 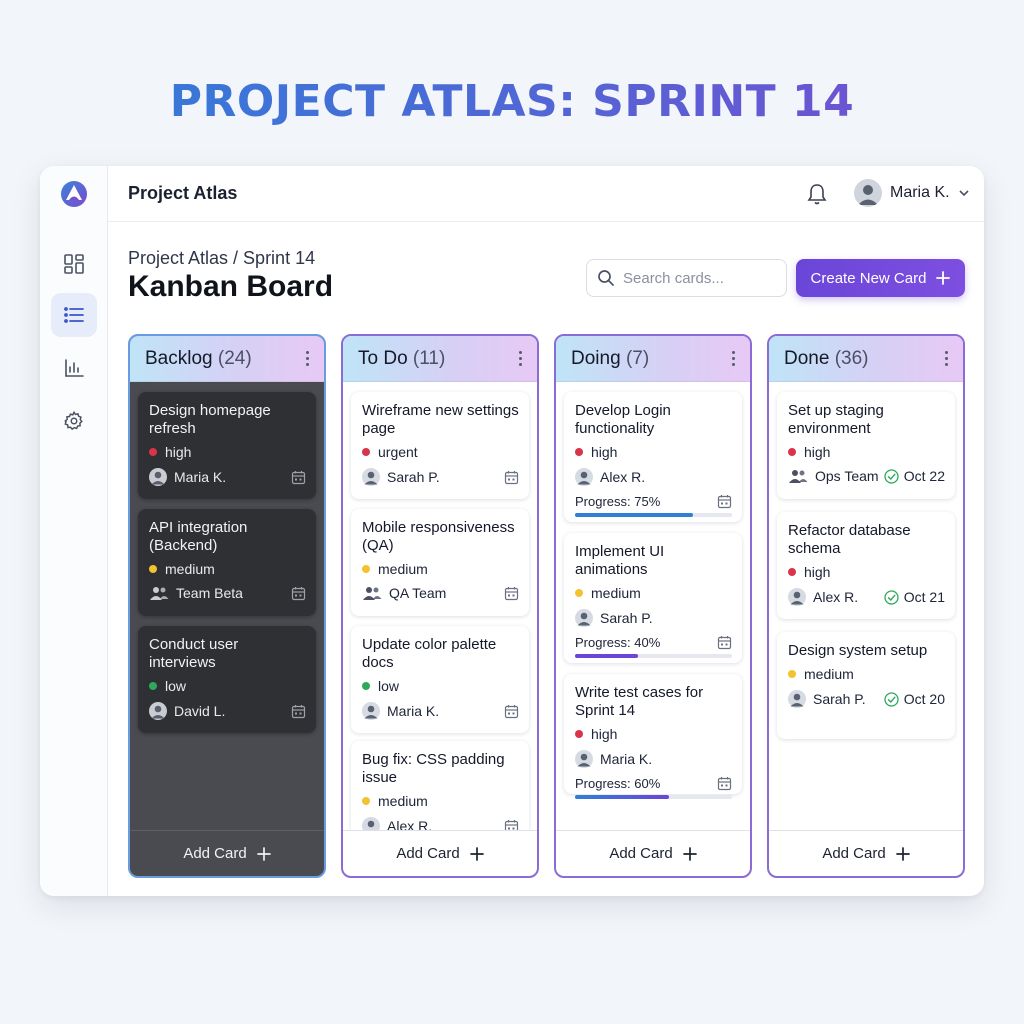 I want to click on app-logo-icon, so click(x=74, y=194).